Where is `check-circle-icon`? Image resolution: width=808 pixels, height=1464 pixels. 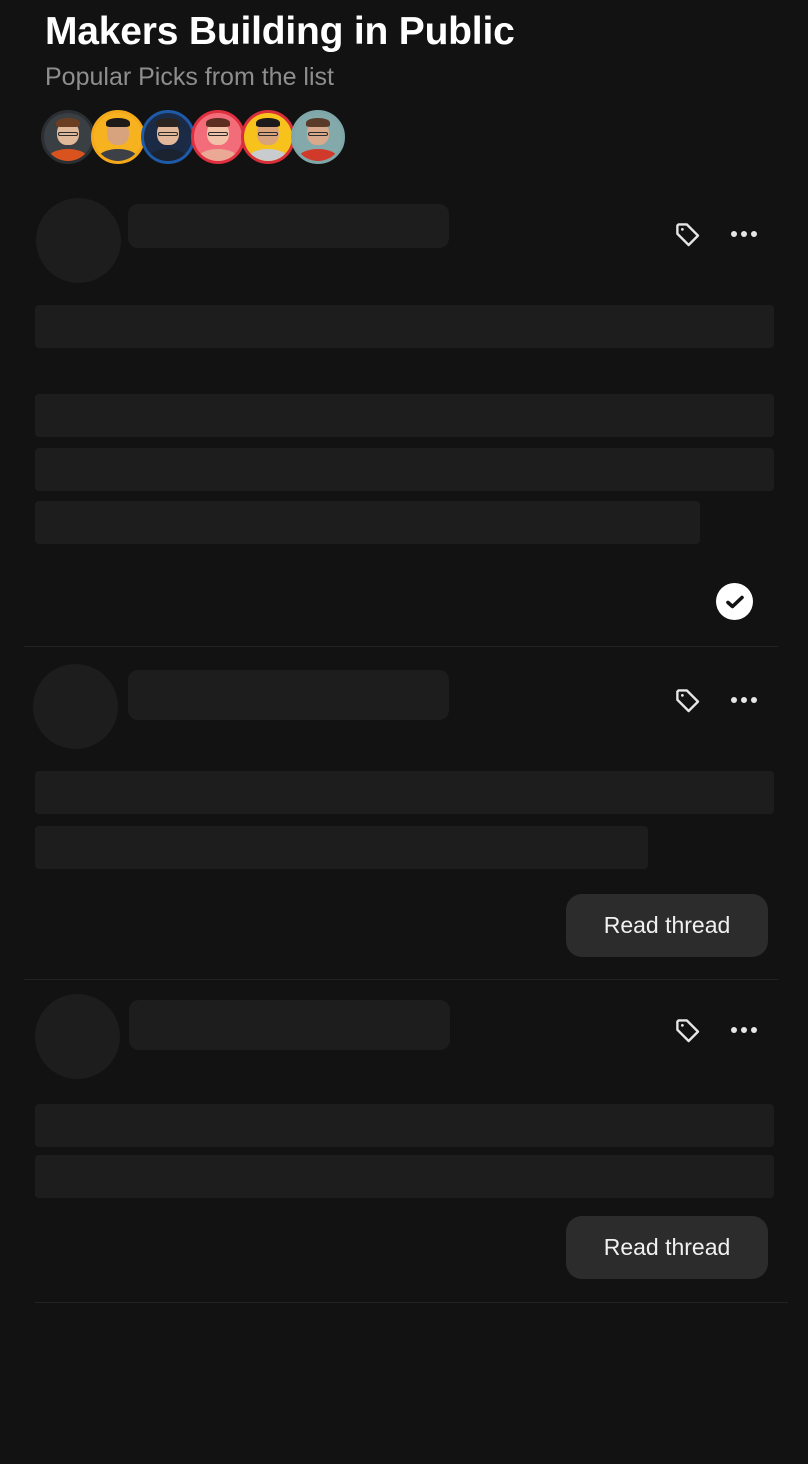
check-circle-icon is located at coordinates (734, 601).